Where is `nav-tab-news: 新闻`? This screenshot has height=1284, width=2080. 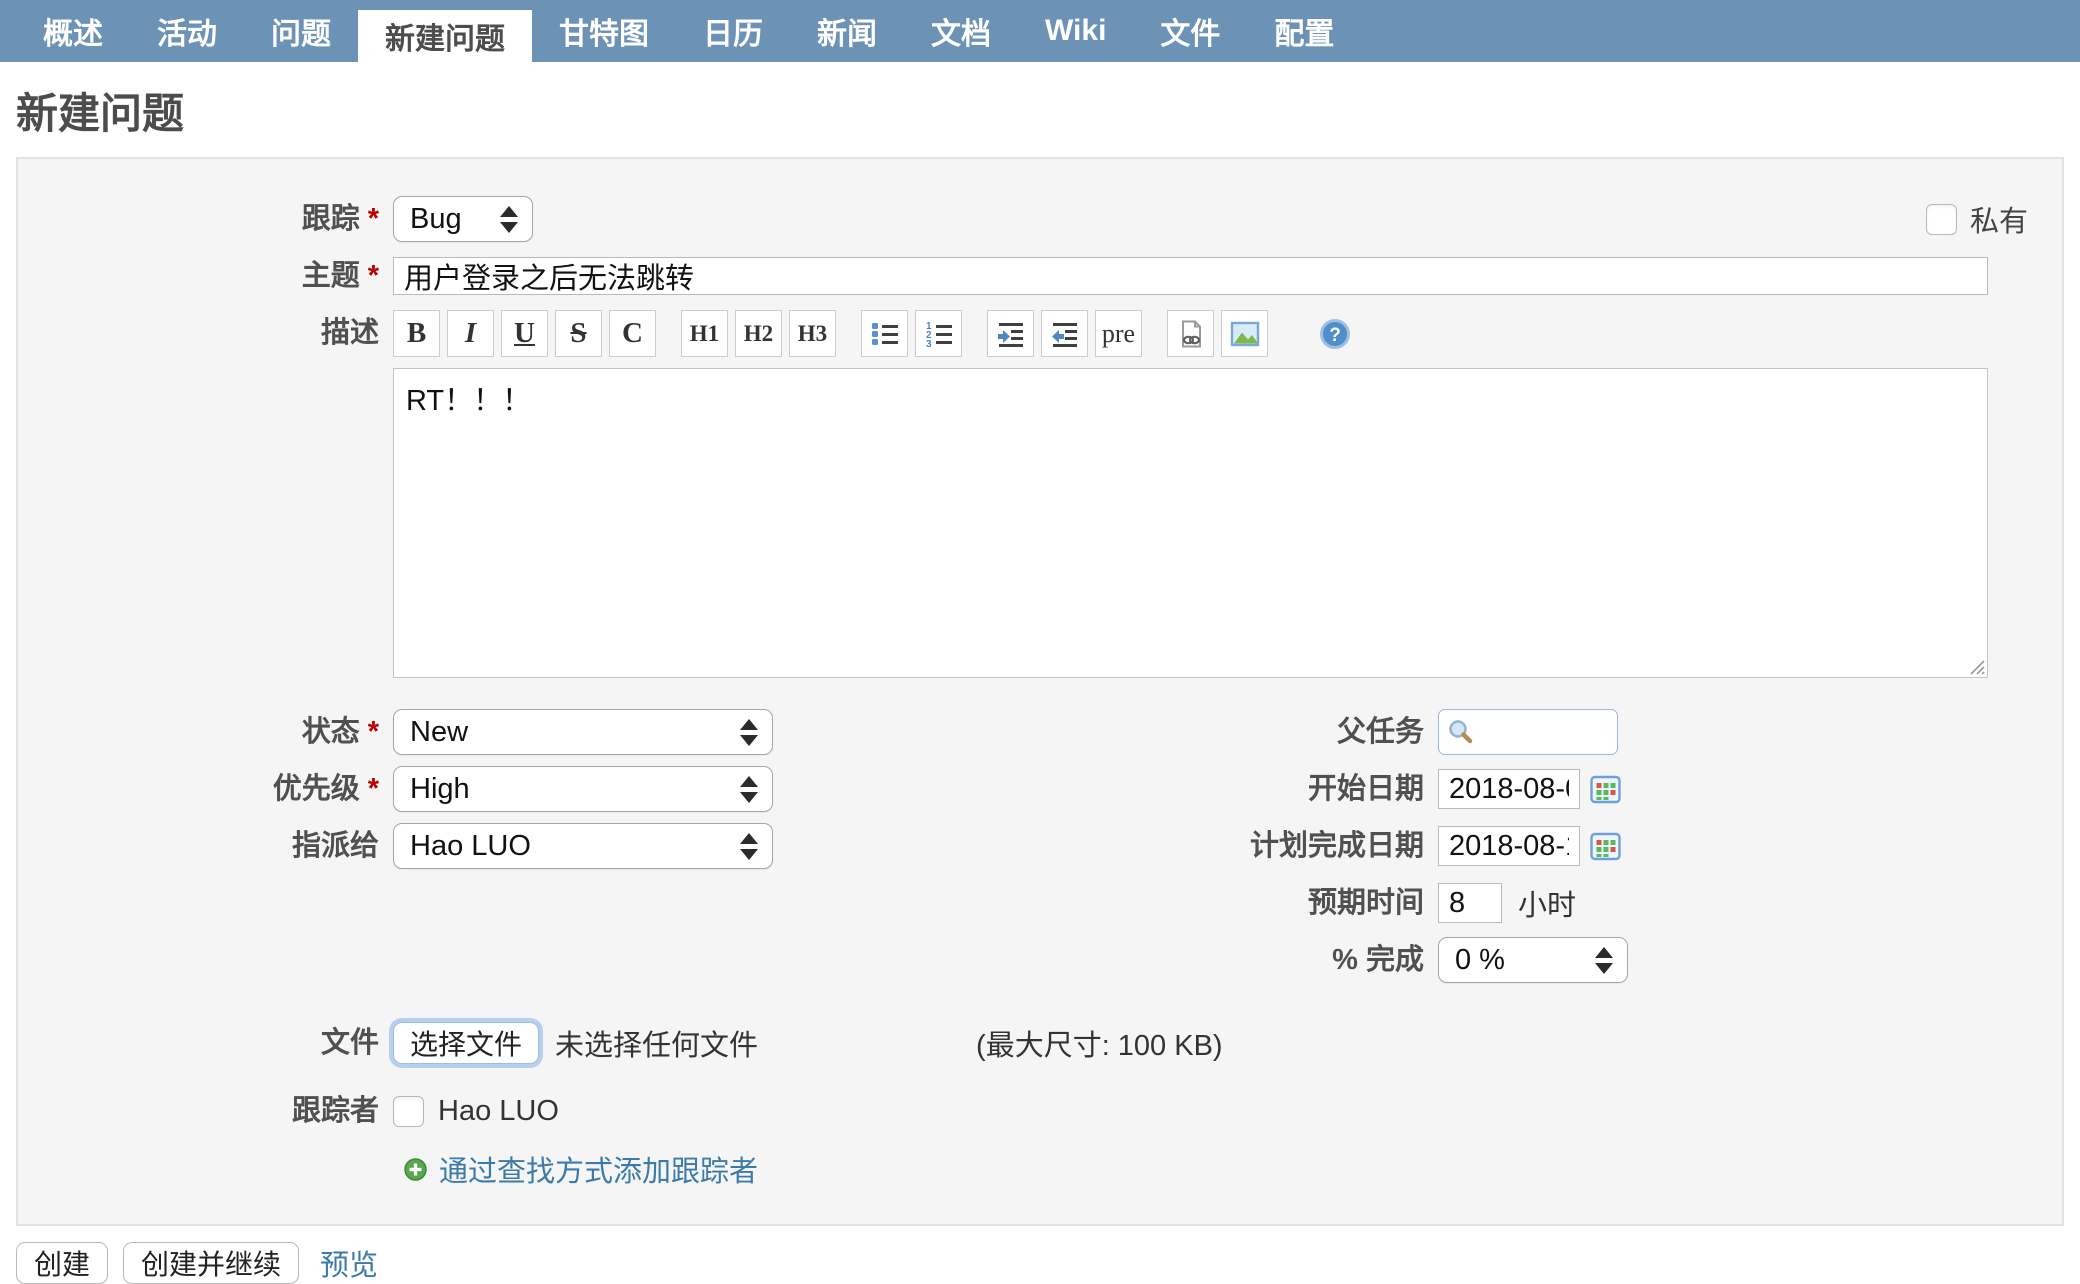
nav-tab-news: 新闻 is located at coordinates (847, 31).